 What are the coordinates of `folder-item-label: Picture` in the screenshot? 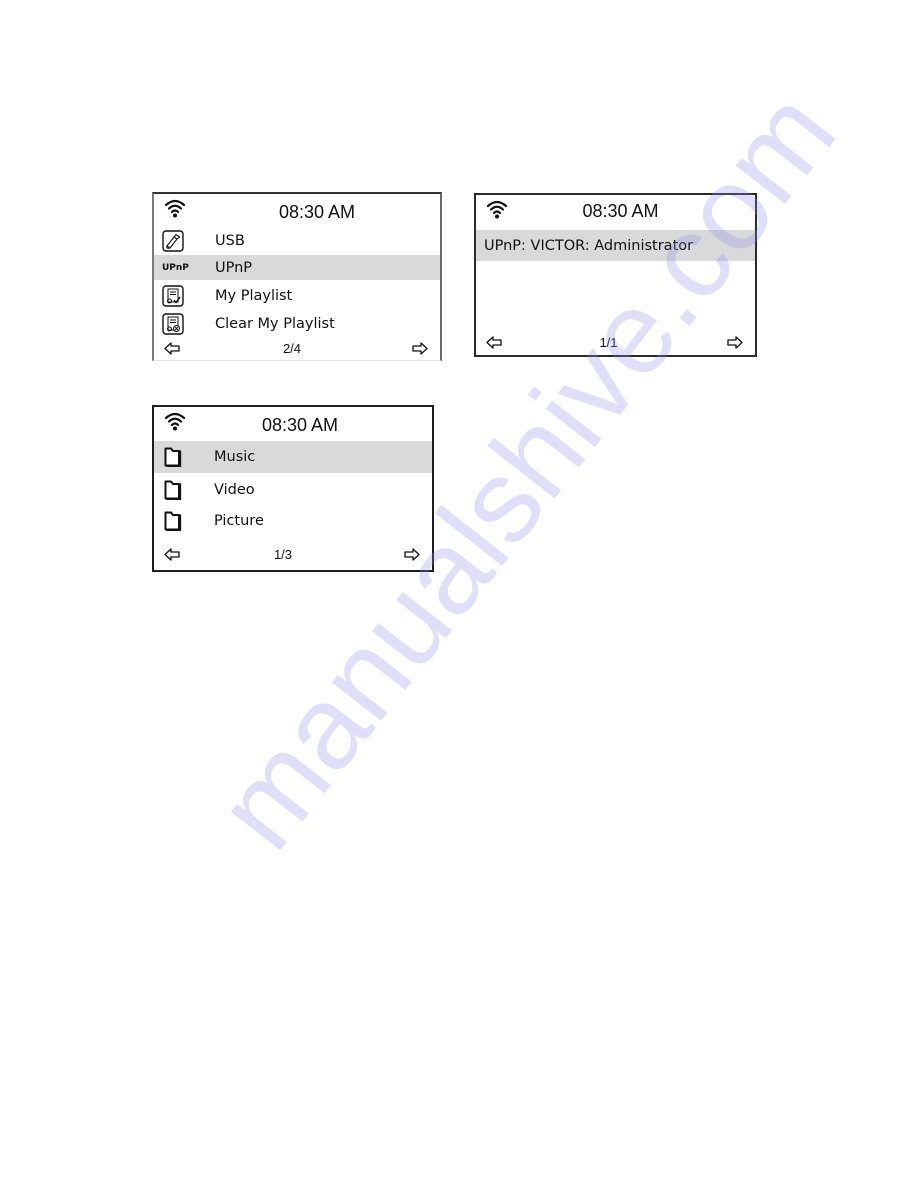 It's located at (239, 521).